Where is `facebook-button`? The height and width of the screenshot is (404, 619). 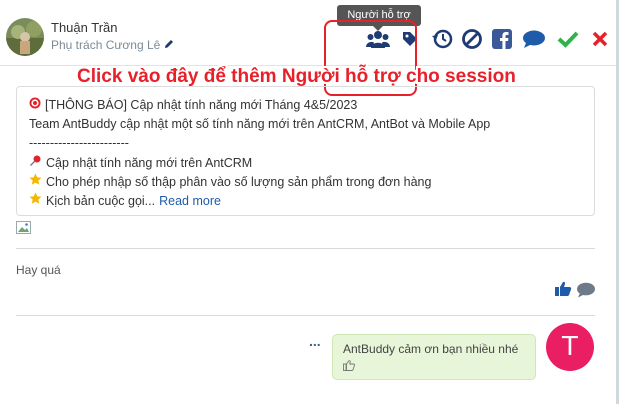 facebook-button is located at coordinates (502, 41).